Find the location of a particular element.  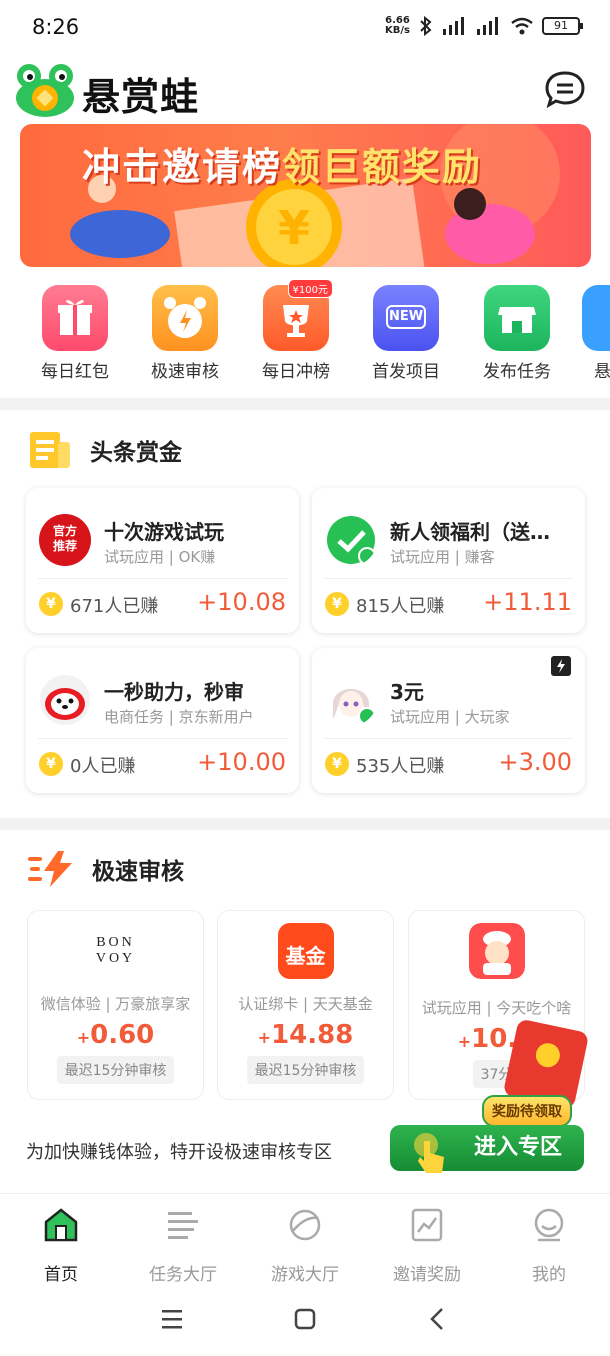

profile-icon is located at coordinates (549, 1225).